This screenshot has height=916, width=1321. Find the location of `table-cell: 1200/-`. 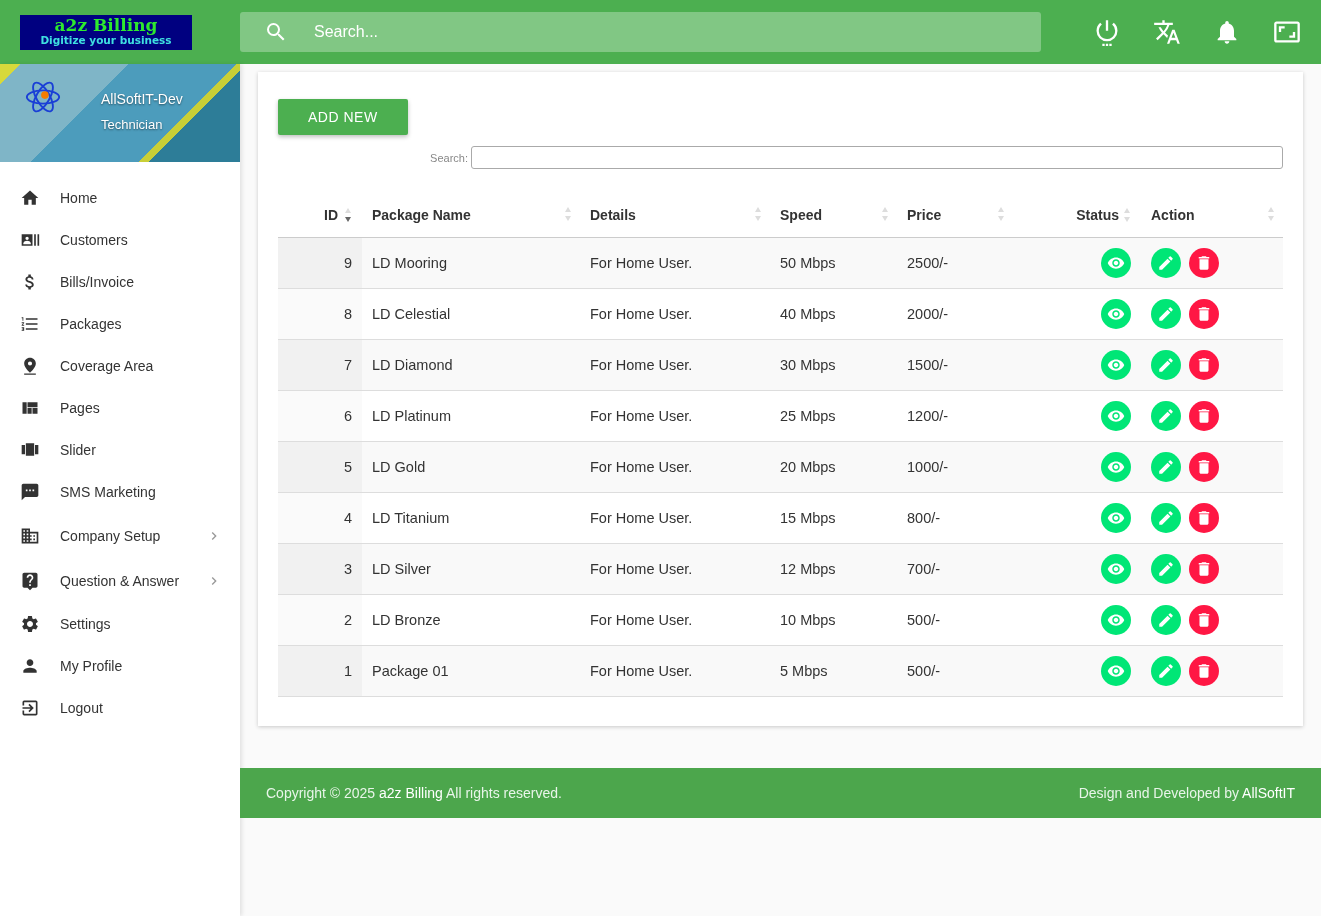

table-cell: 1200/- is located at coordinates (955, 416).